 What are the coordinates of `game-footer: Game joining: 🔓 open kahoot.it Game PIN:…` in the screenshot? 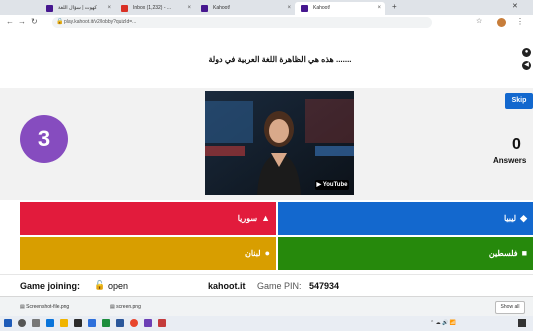 It's located at (266, 285).